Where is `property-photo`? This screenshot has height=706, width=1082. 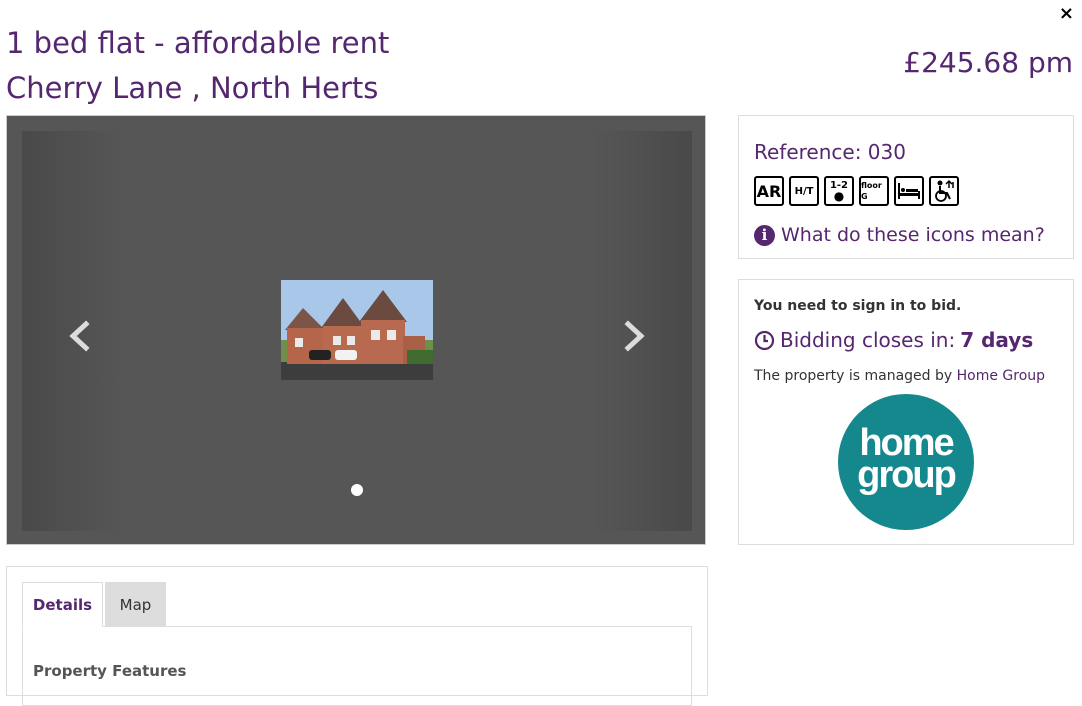
property-photo is located at coordinates (357, 330).